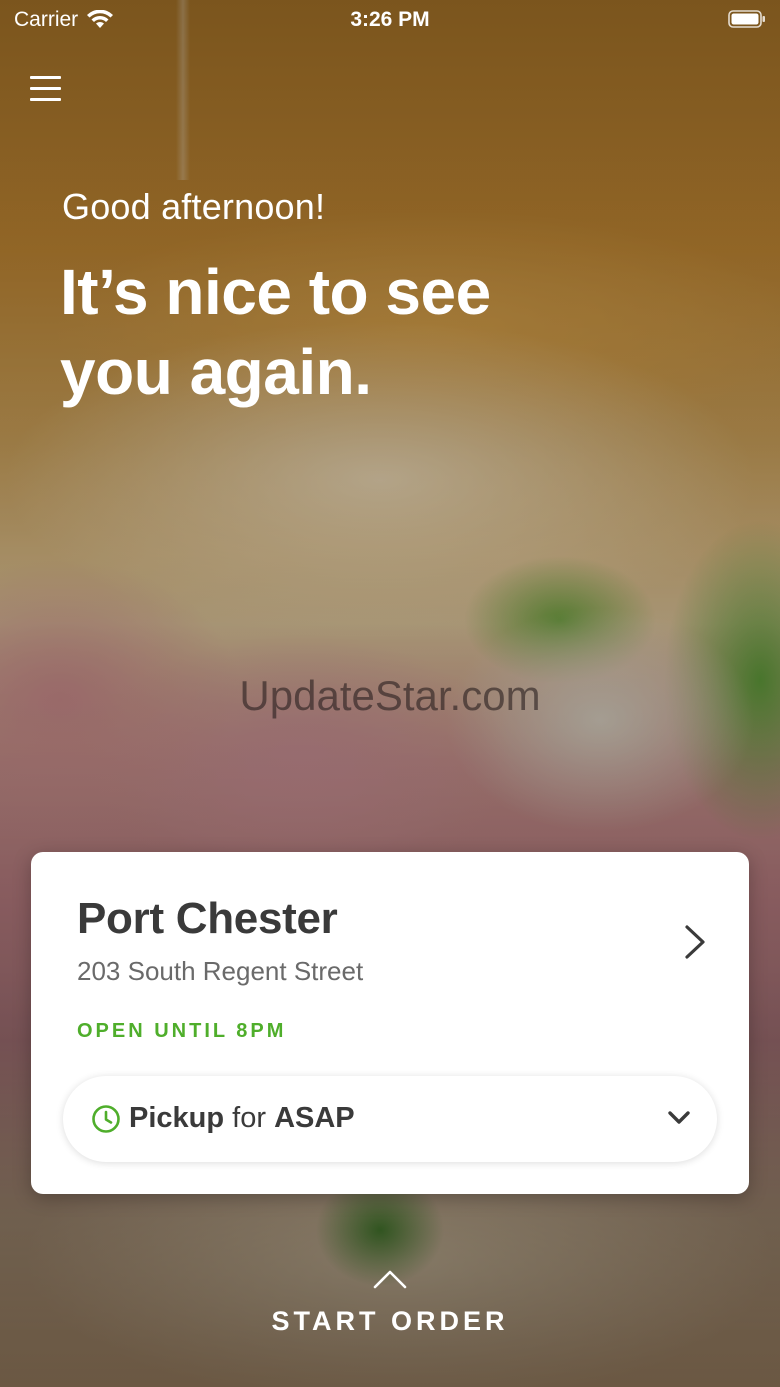 The width and height of the screenshot is (780, 1387). Describe the element at coordinates (679, 1117) in the screenshot. I see `chevron-down-icon` at that location.